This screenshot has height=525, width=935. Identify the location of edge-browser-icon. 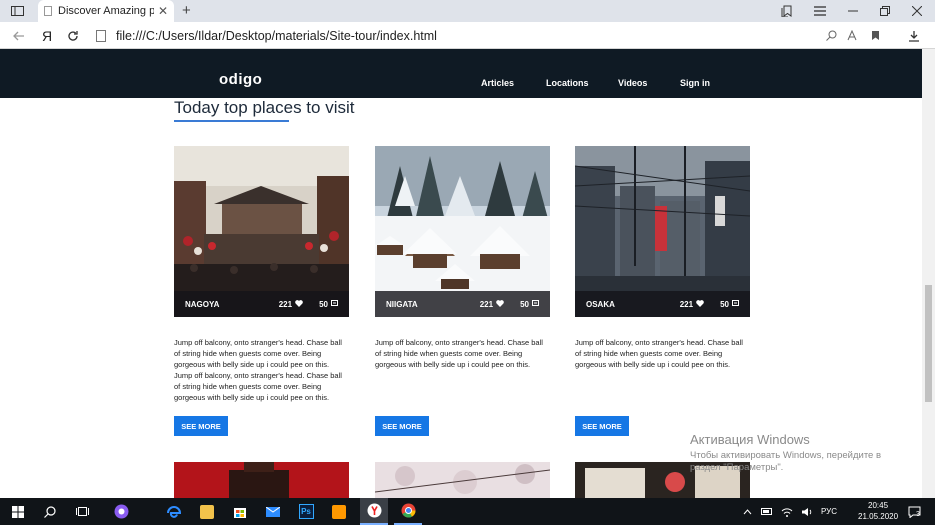
(174, 511).